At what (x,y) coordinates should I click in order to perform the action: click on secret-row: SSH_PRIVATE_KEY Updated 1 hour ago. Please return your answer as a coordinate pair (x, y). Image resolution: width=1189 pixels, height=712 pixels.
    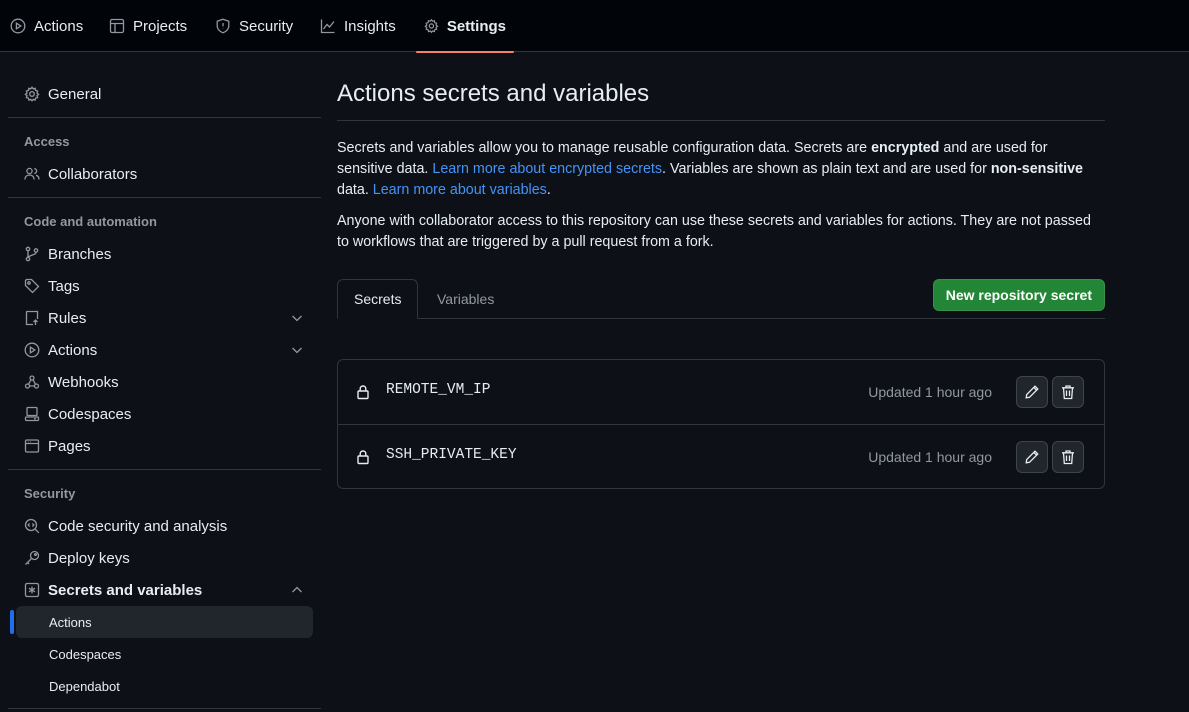
    Looking at the image, I should click on (721, 456).